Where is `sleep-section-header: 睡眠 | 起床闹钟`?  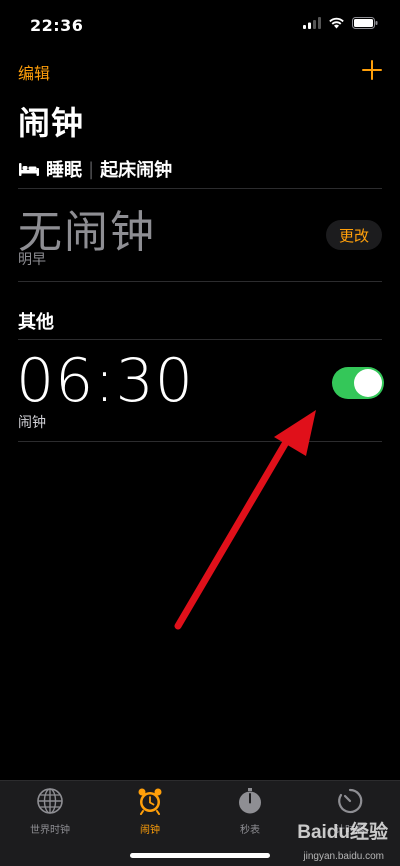 sleep-section-header: 睡眠 | 起床闹钟 is located at coordinates (95, 169).